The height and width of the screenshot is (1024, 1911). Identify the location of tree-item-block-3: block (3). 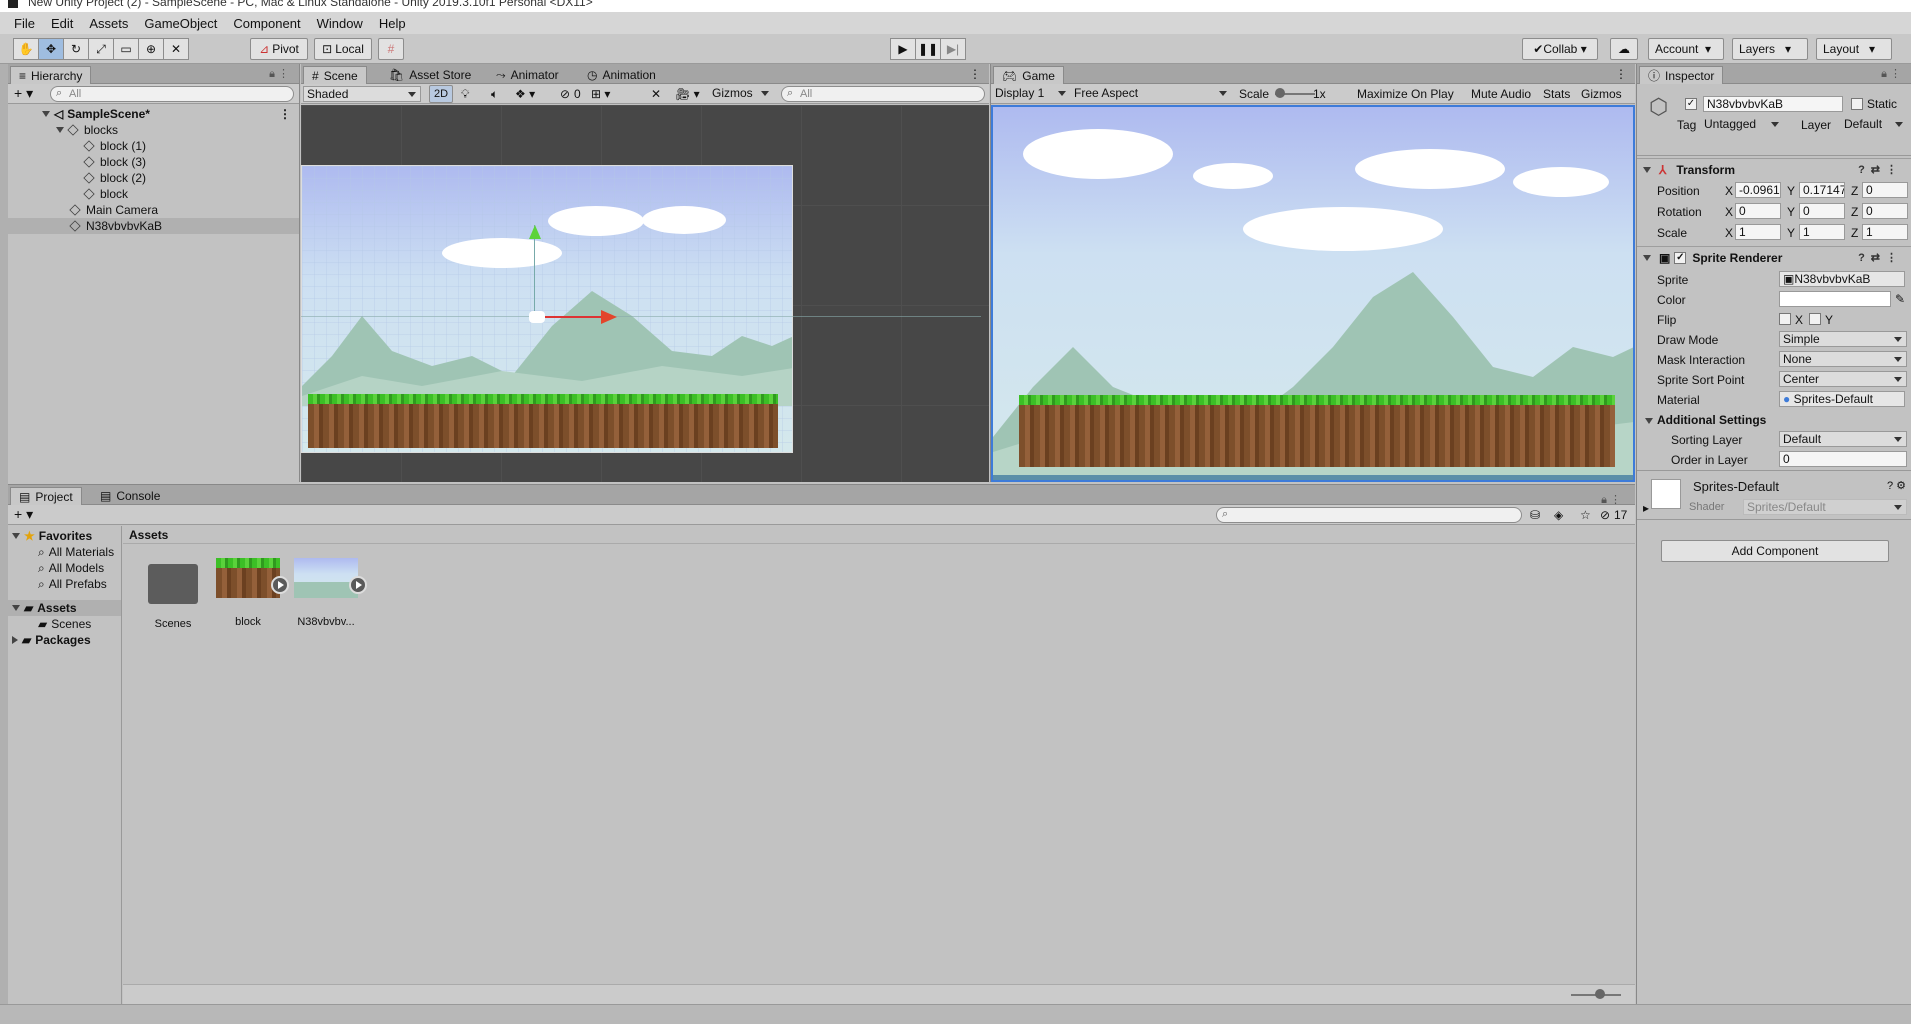
(153, 162).